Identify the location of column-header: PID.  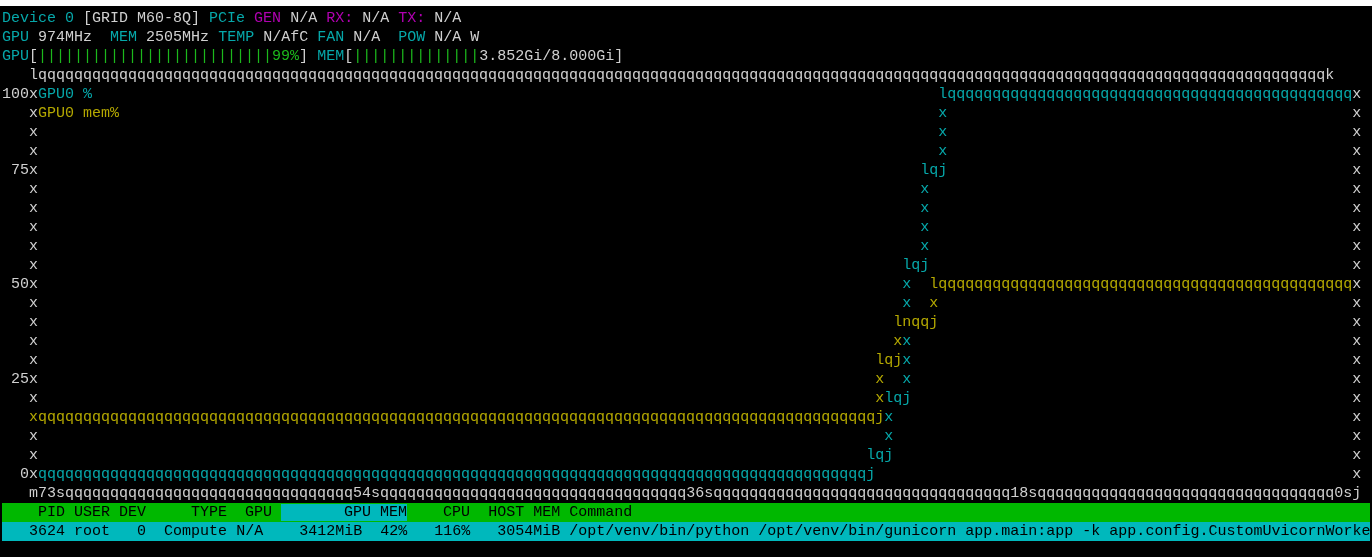
(33, 512).